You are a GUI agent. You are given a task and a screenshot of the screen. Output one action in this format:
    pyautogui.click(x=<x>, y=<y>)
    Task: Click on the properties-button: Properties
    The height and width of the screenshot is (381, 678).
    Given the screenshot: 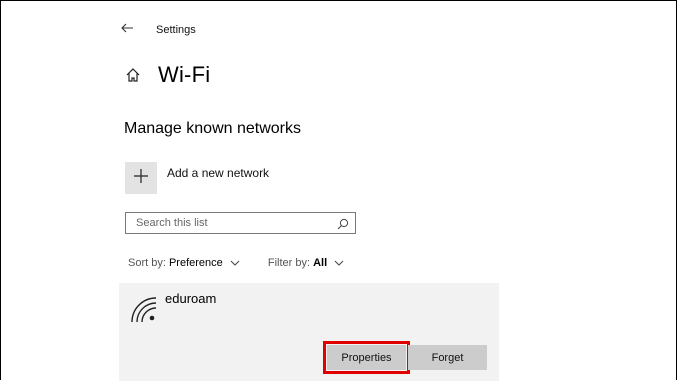 What is the action you would take?
    pyautogui.click(x=366, y=357)
    